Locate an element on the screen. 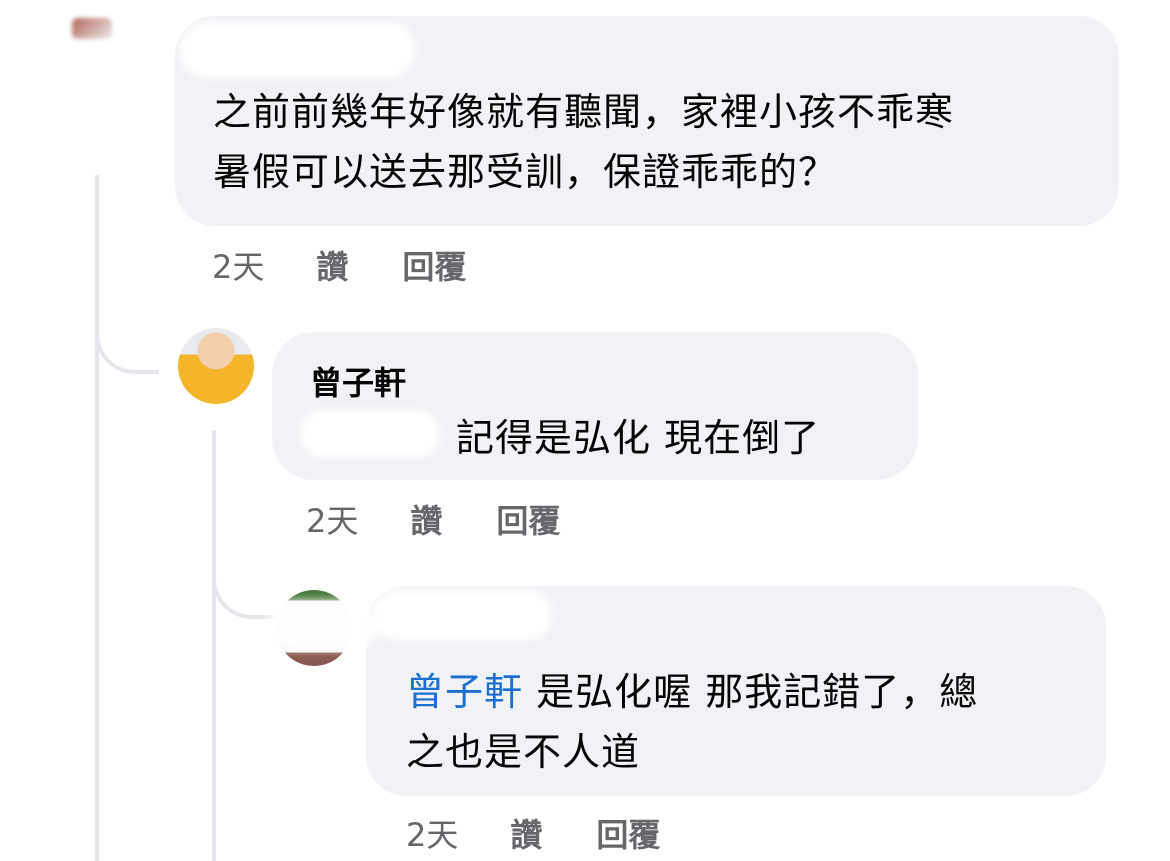  author-name: 曾子軒 is located at coordinates (358, 381).